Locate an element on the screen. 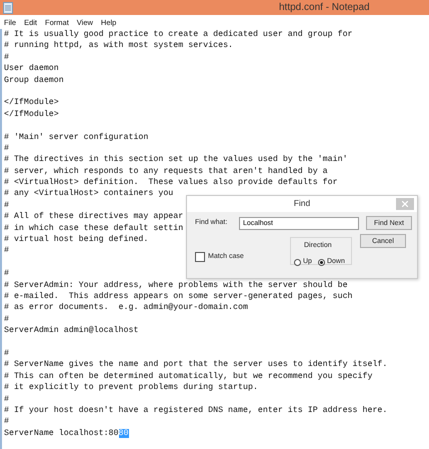 The height and width of the screenshot is (449, 429). text-line: User daemon is located at coordinates (31, 69).